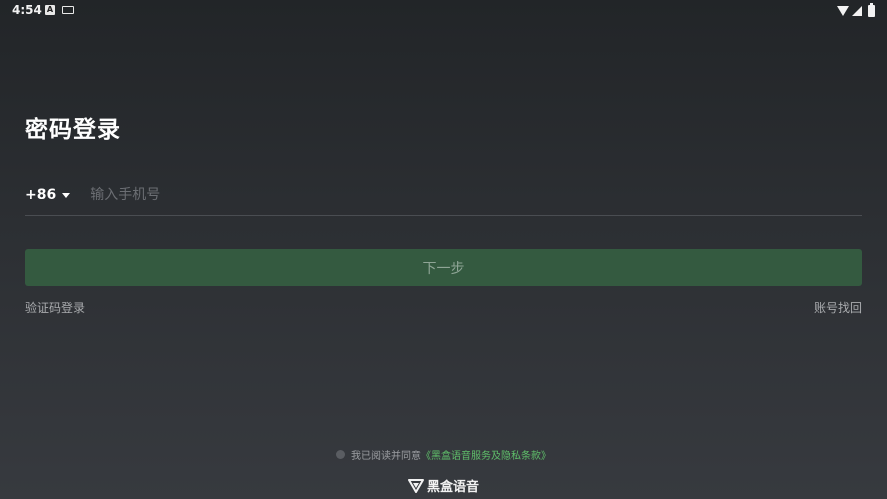 The height and width of the screenshot is (499, 887). What do you see at coordinates (843, 11) in the screenshot?
I see `wifi-icon` at bounding box center [843, 11].